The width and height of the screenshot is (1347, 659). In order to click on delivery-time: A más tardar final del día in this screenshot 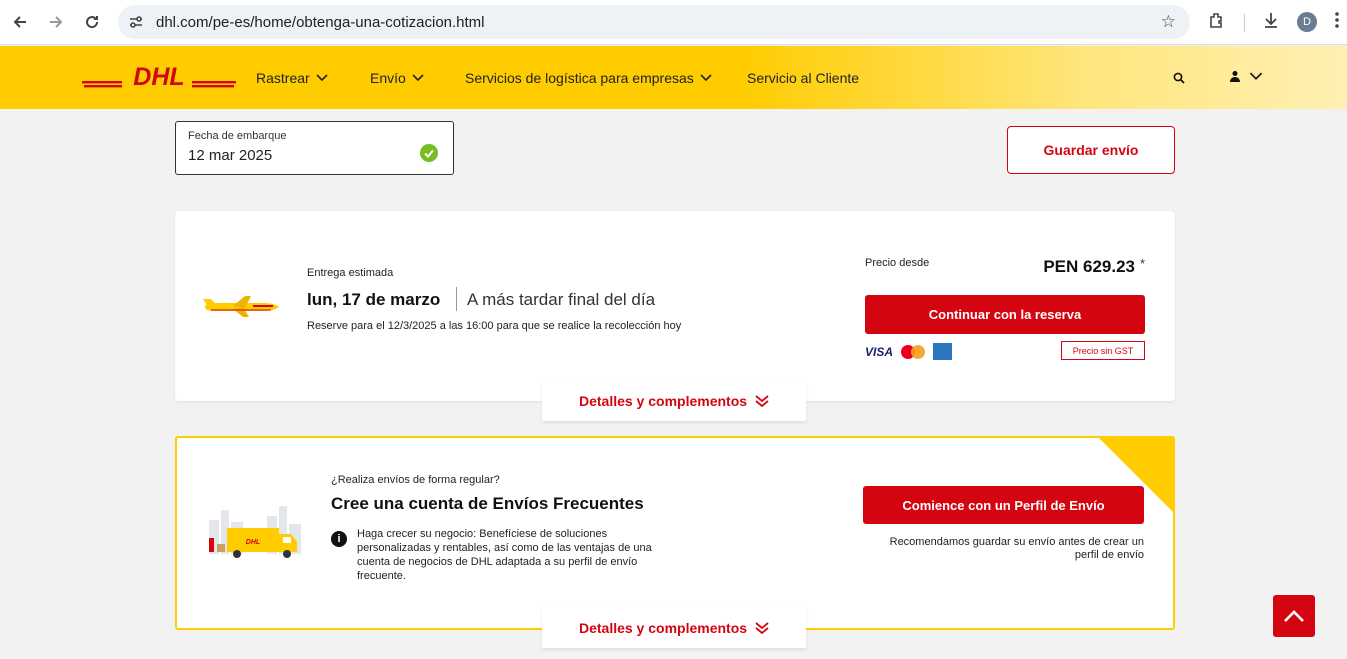, I will do `click(561, 299)`.